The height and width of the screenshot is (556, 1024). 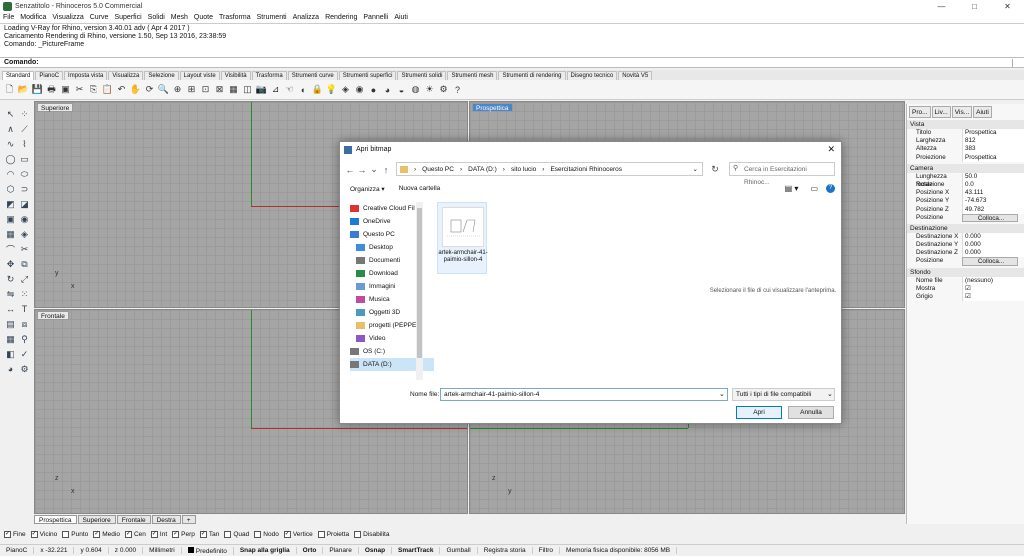 I want to click on property-value: 49.782, so click(x=993, y=209).